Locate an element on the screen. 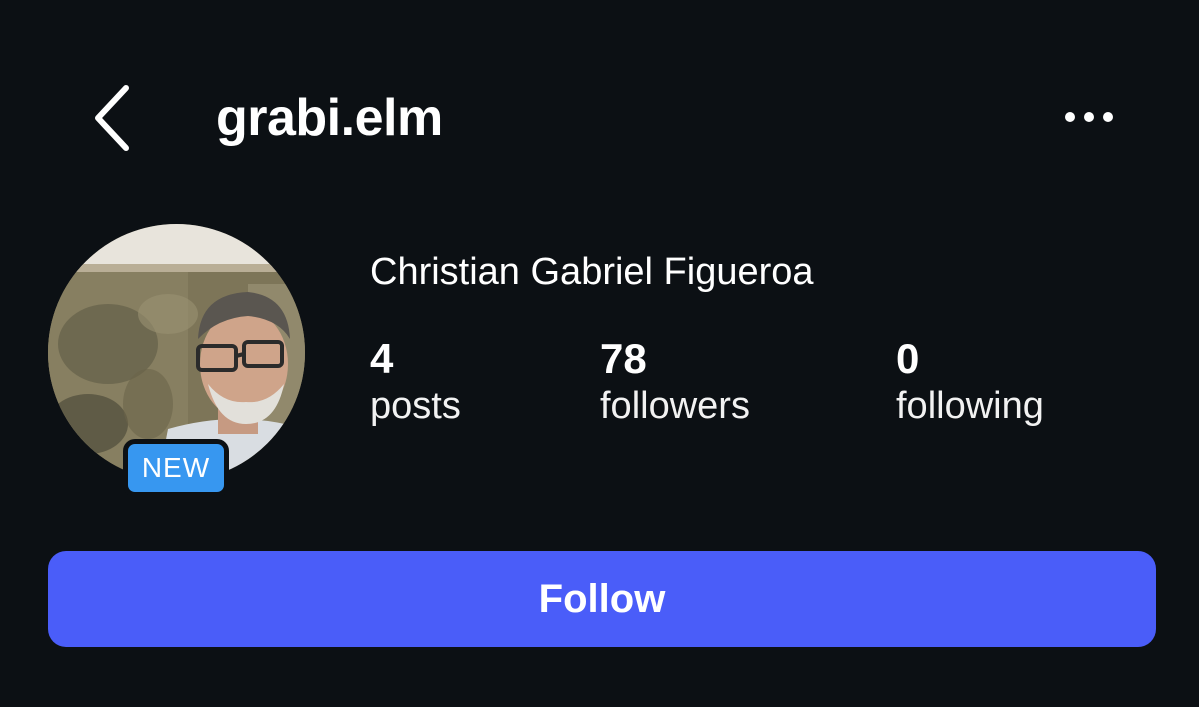 This screenshot has height=707, width=1199. followers-count: 78 is located at coordinates (623, 358).